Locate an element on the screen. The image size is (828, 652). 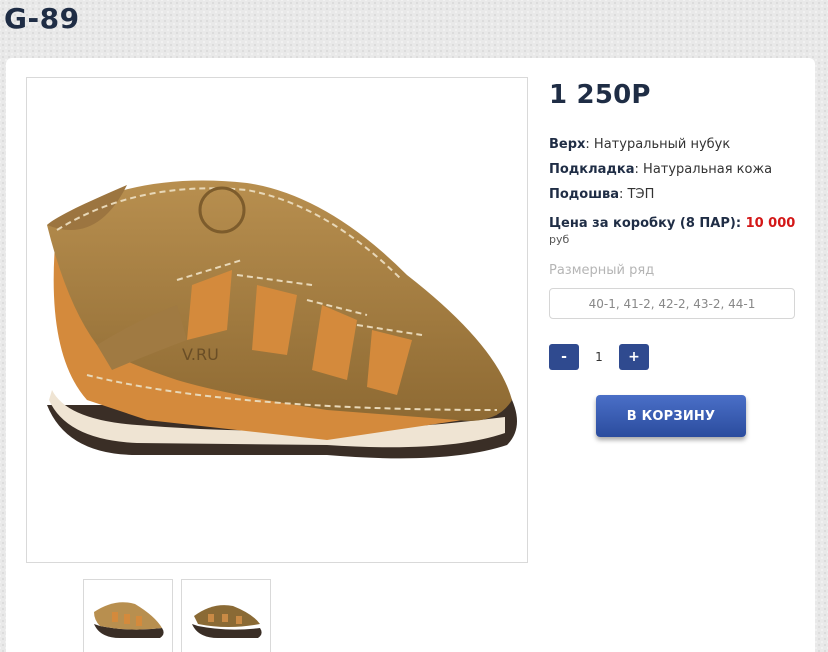
currency: руб is located at coordinates (559, 239).